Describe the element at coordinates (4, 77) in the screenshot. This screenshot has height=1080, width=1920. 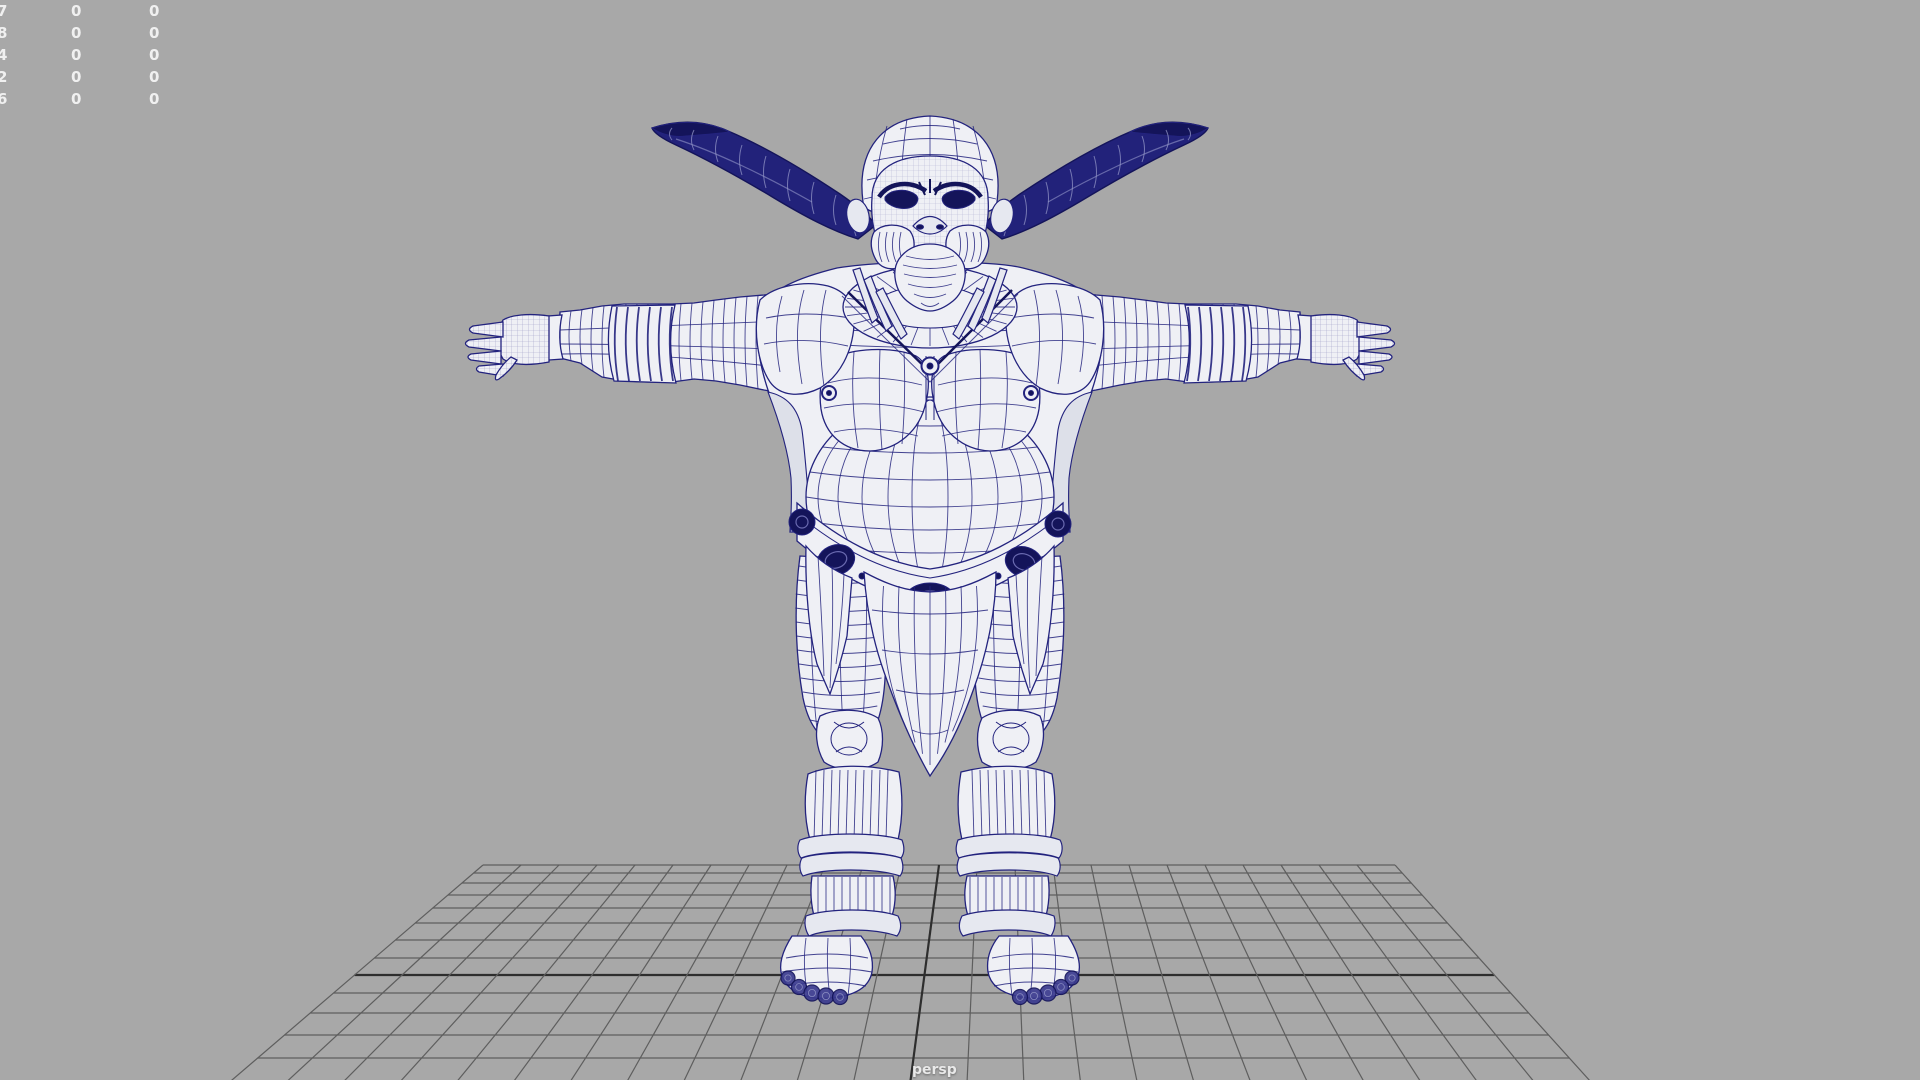
I see `hud-value: 2` at that location.